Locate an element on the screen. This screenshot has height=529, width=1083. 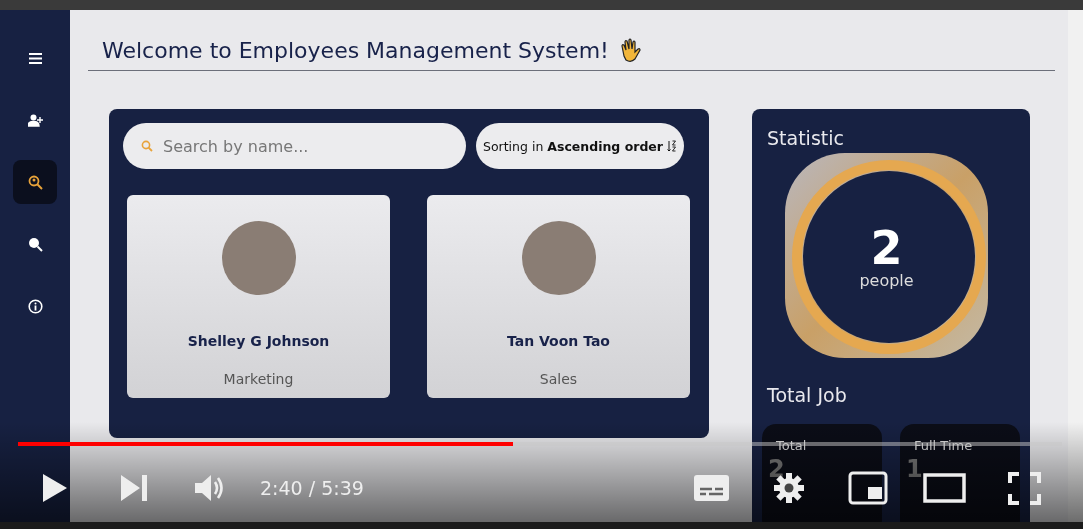
people-count: 2 is located at coordinates (886, 248).